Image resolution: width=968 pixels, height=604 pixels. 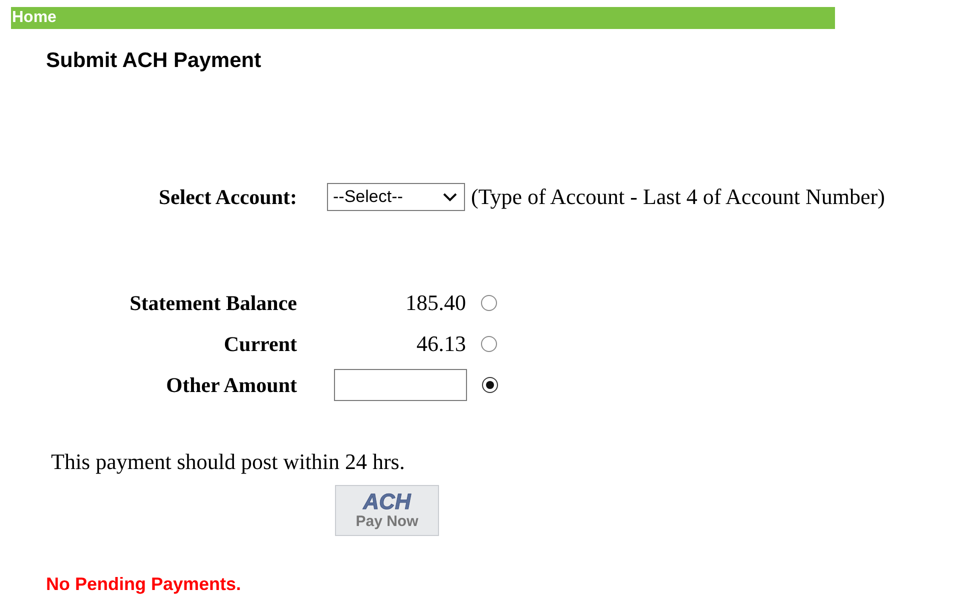 I want to click on home-link: Home, so click(x=33, y=18).